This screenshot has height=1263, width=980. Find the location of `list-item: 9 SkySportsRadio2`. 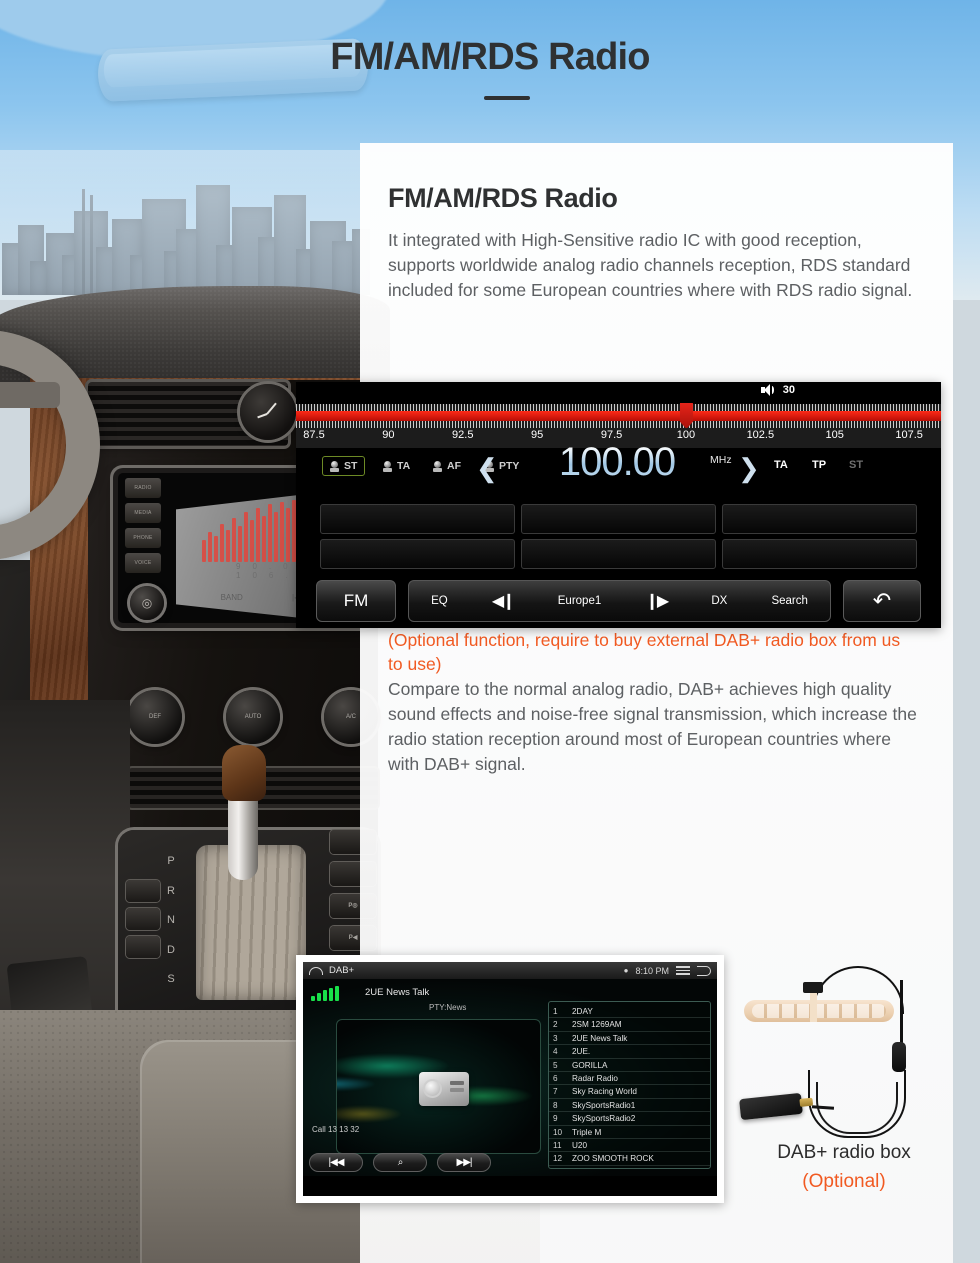

list-item: 9 SkySportsRadio2 is located at coordinates (629, 1119).